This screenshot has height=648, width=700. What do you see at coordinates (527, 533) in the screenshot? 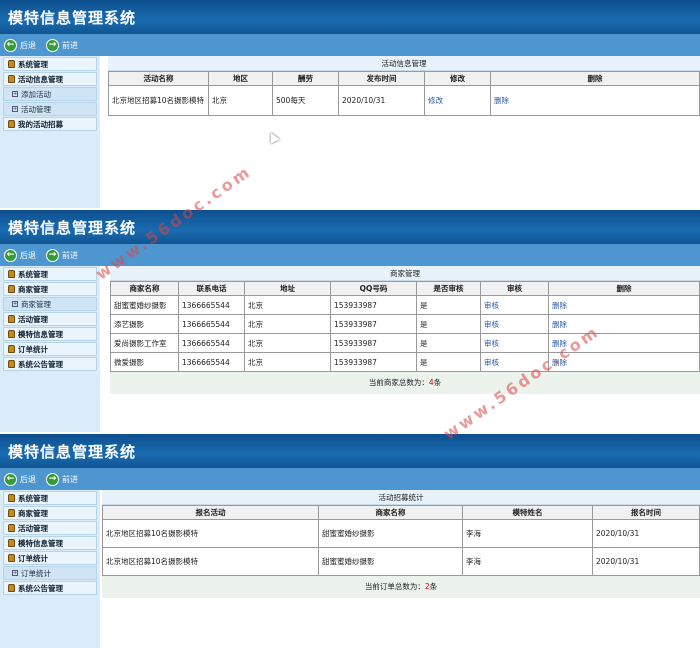
I see `cell-model-name: 李海` at bounding box center [527, 533].